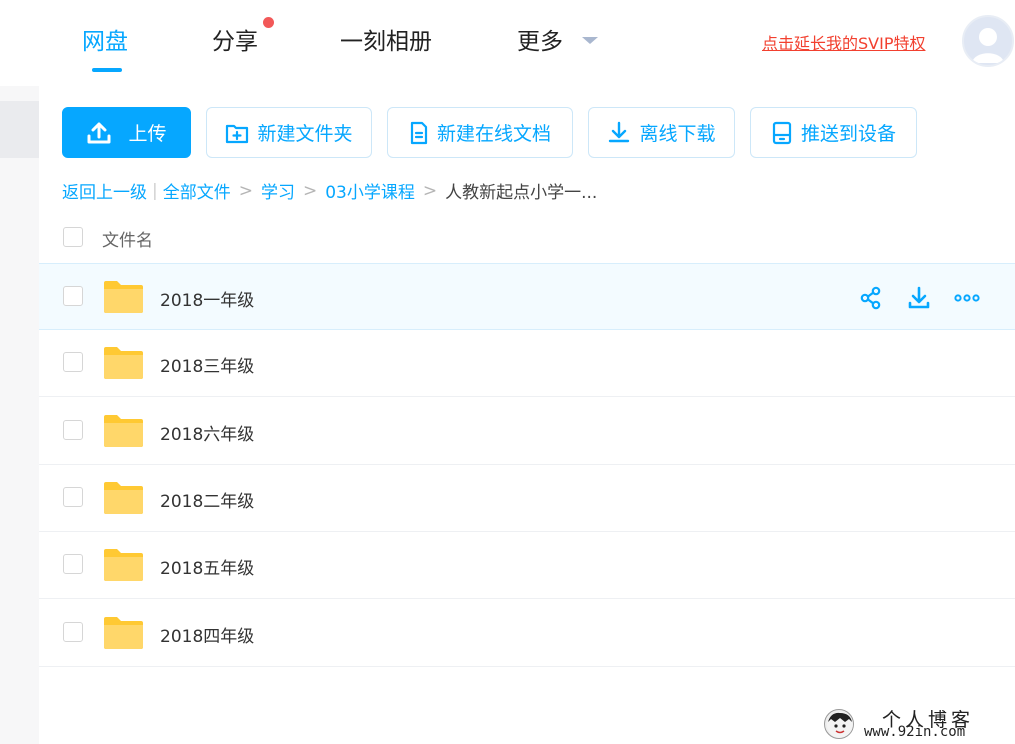 The width and height of the screenshot is (1015, 744). Describe the element at coordinates (988, 45) in the screenshot. I see `avatar-person-icon` at that location.